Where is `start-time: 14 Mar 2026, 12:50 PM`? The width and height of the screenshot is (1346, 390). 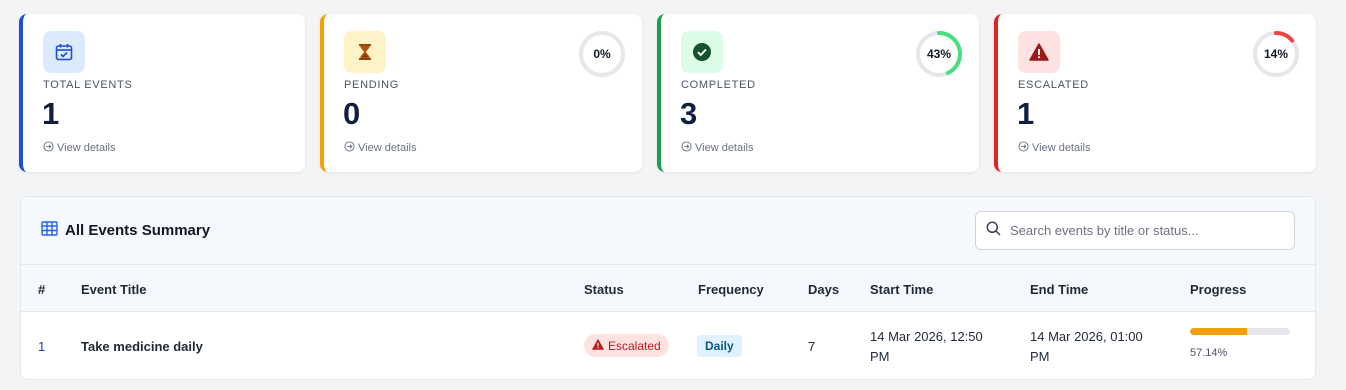 start-time: 14 Mar 2026, 12:50 PM is located at coordinates (926, 346).